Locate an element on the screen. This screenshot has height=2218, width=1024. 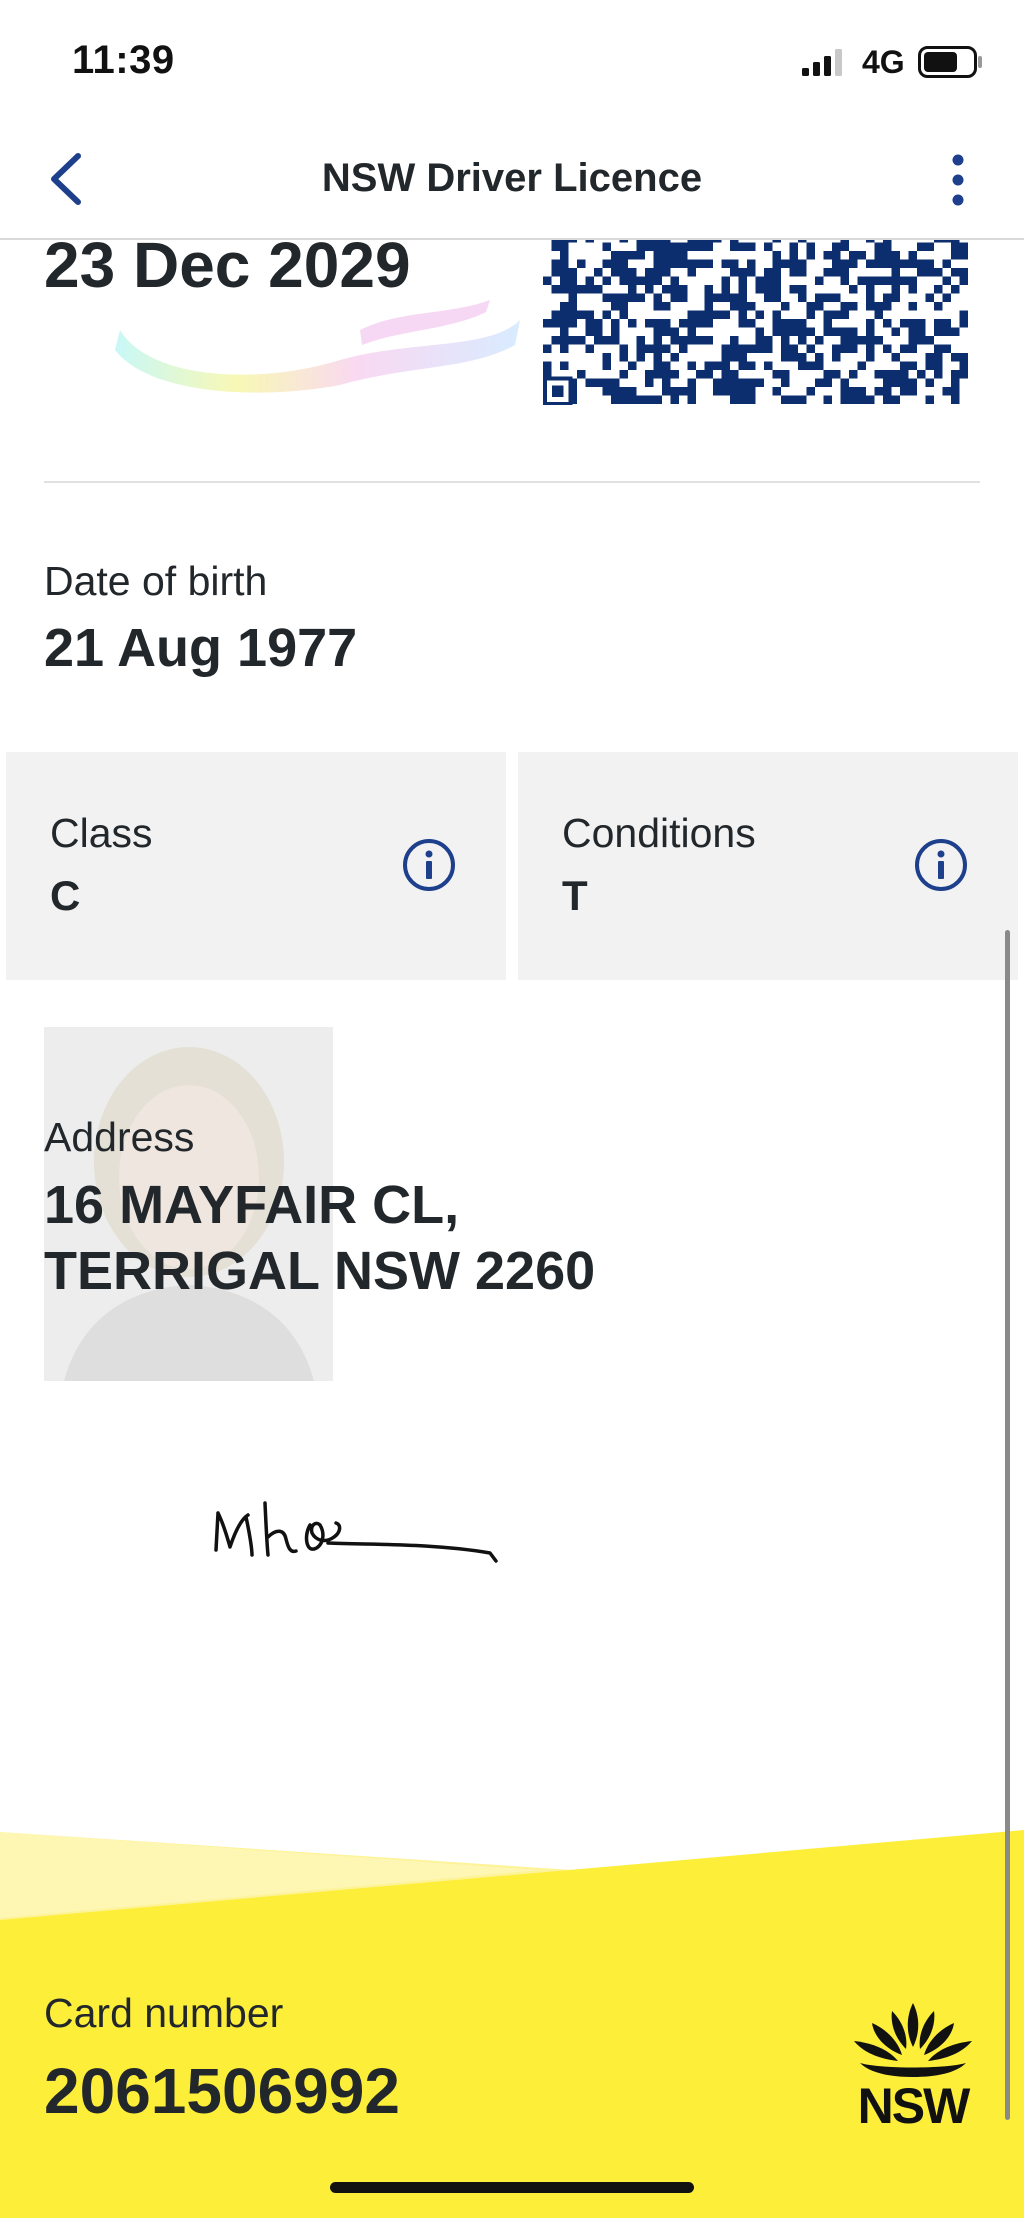
conditions-card: Conditions T is located at coordinates (768, 866).